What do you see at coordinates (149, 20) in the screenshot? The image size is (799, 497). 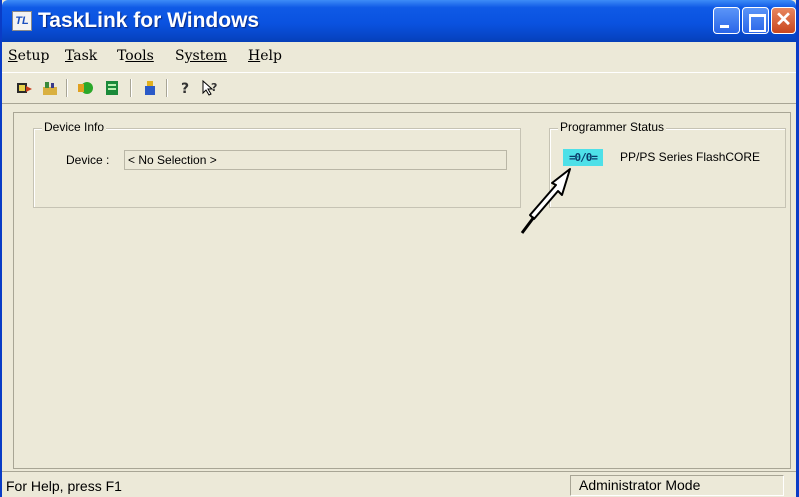 I see `window-title: TaskLink for Windows` at bounding box center [149, 20].